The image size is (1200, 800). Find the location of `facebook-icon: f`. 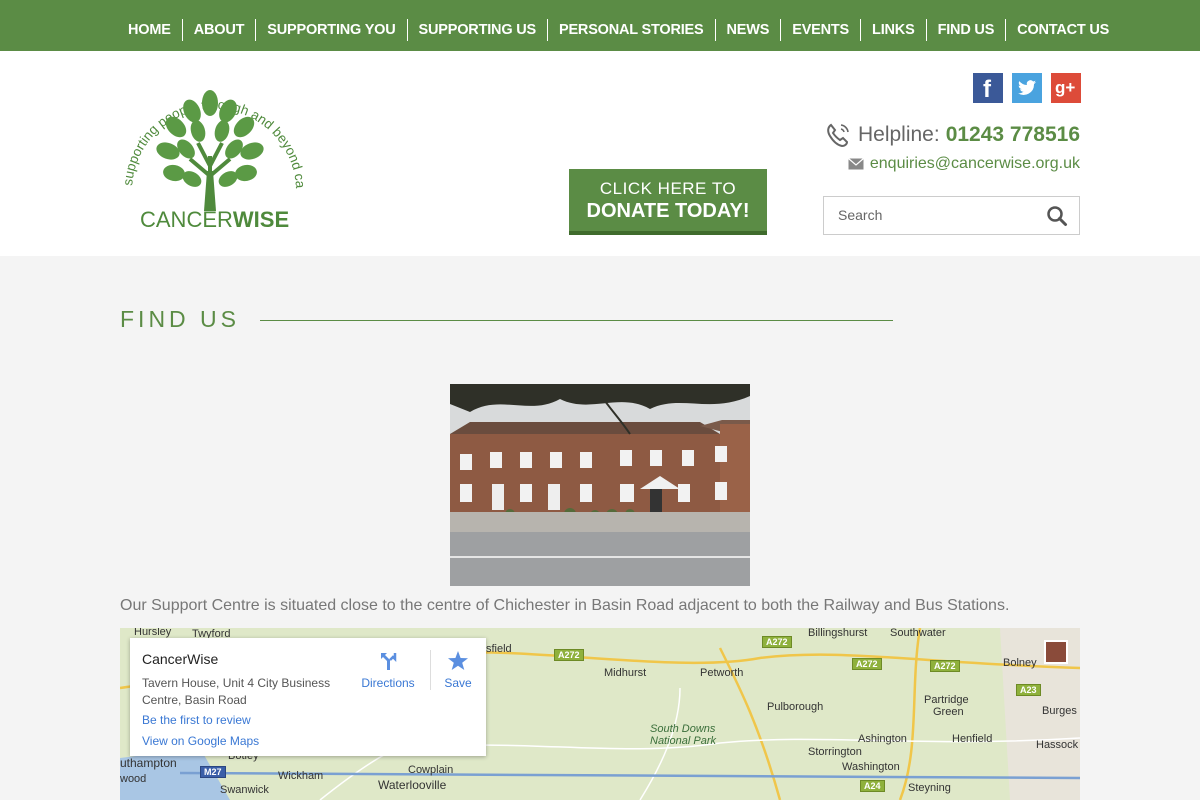

facebook-icon: f is located at coordinates (988, 88).